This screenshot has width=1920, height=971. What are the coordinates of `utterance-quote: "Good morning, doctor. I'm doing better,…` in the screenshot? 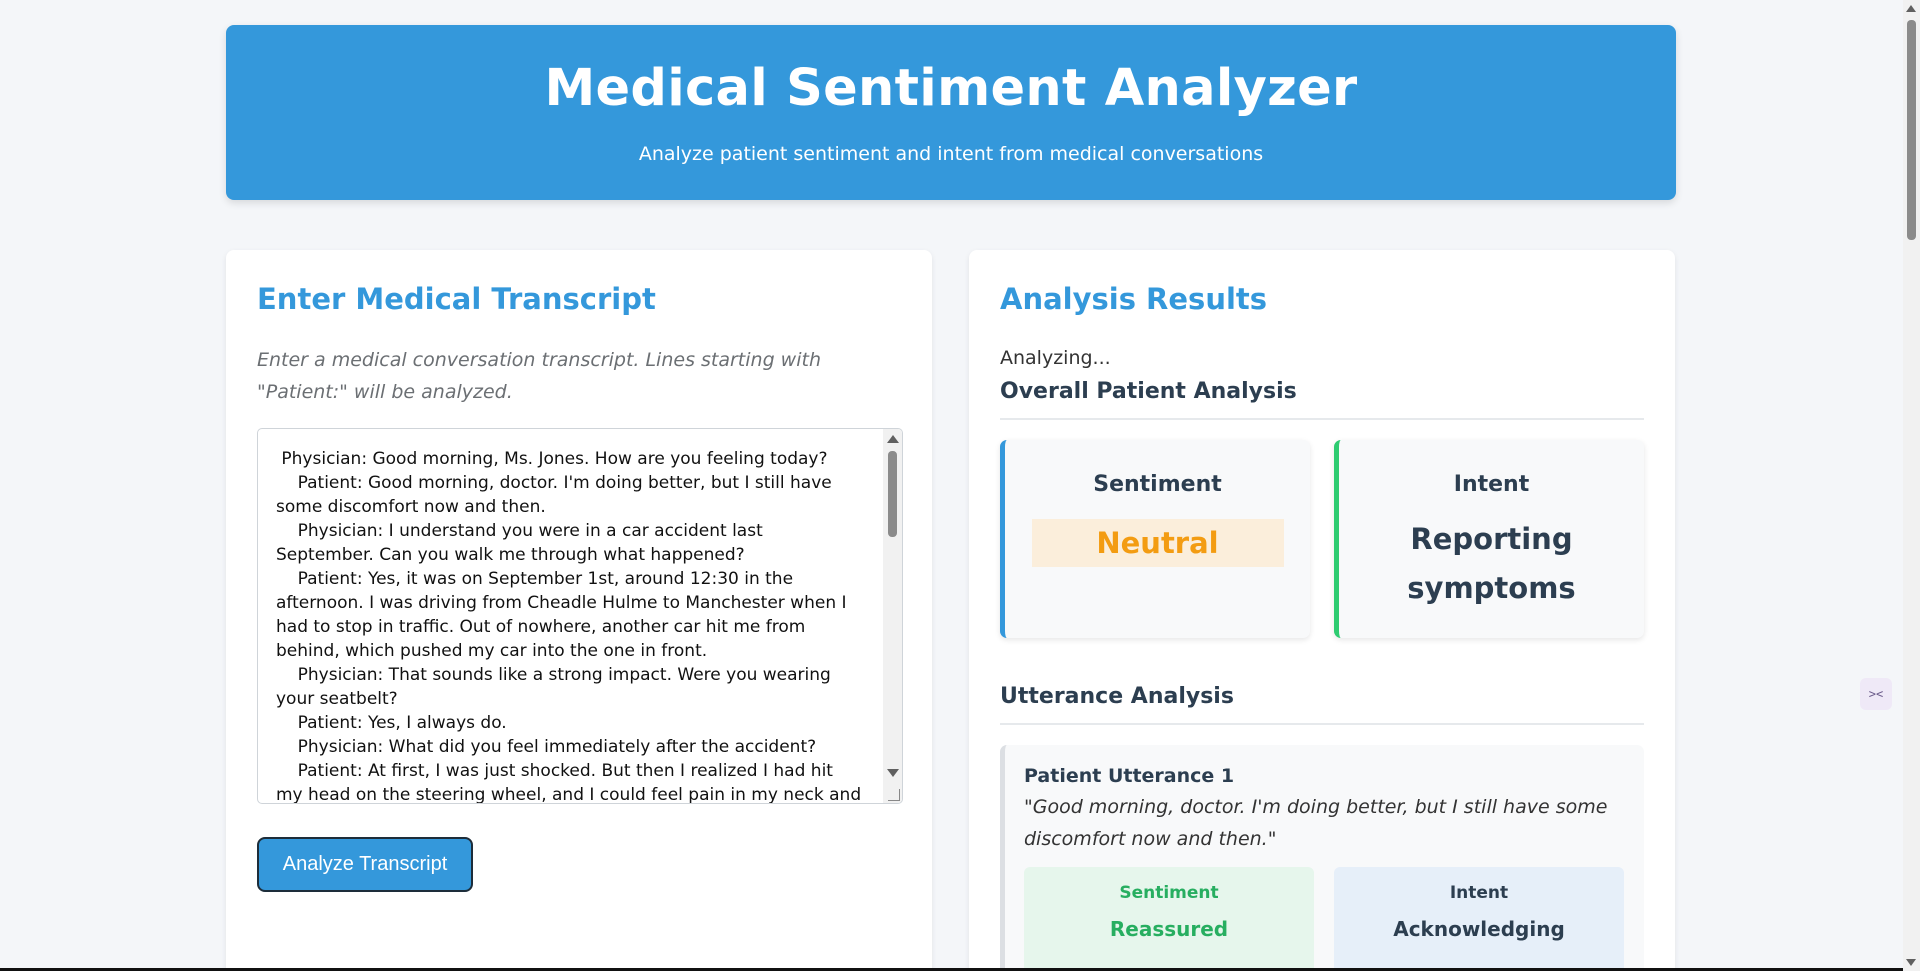 It's located at (1316, 823).